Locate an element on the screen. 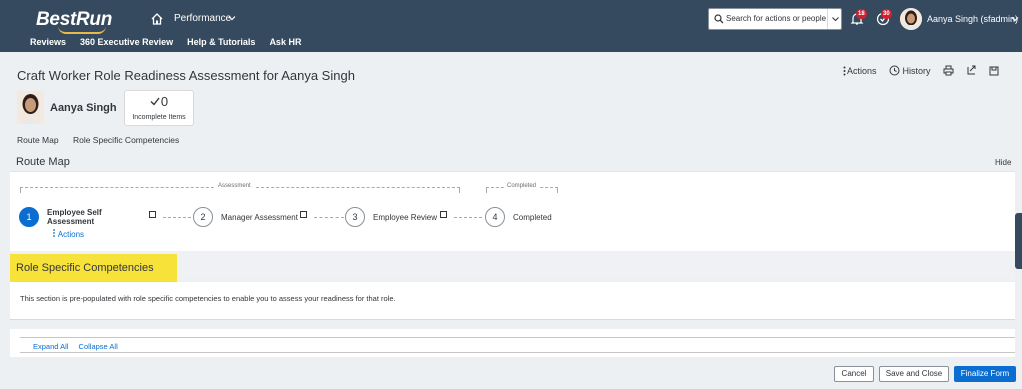 This screenshot has height=389, width=1022. step-4-label: Completed is located at coordinates (532, 217).